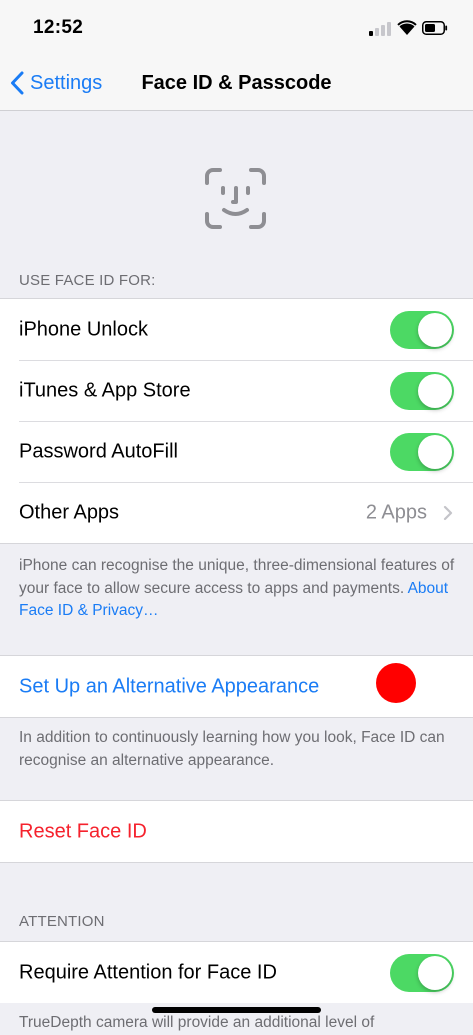  Describe the element at coordinates (236, 28) in the screenshot. I see `status-bar: 12:52` at that location.